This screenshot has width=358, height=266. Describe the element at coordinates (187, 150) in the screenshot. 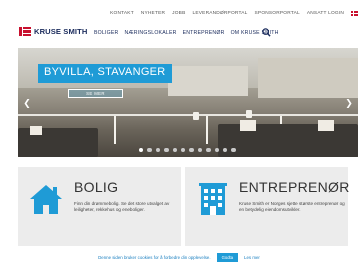

I see `slider-pagination` at that location.